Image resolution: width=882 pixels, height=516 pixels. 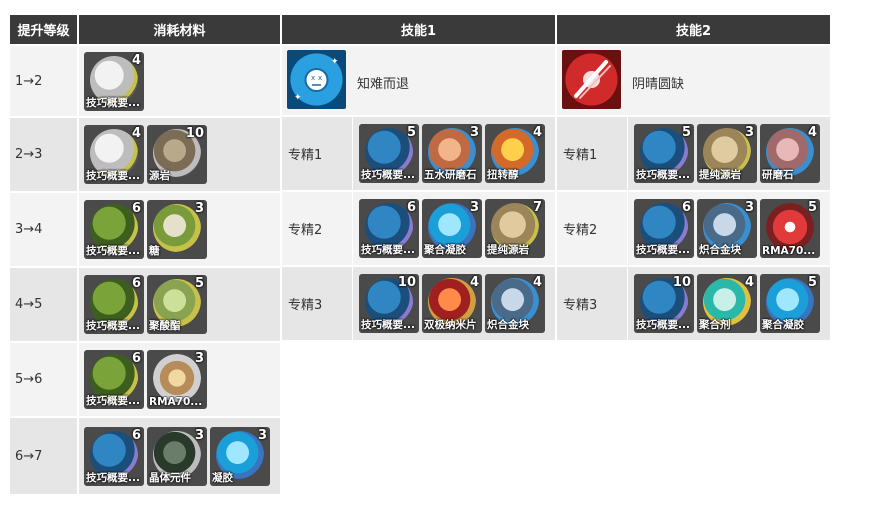 I want to click on svg-text: x, so click(x=313, y=78).